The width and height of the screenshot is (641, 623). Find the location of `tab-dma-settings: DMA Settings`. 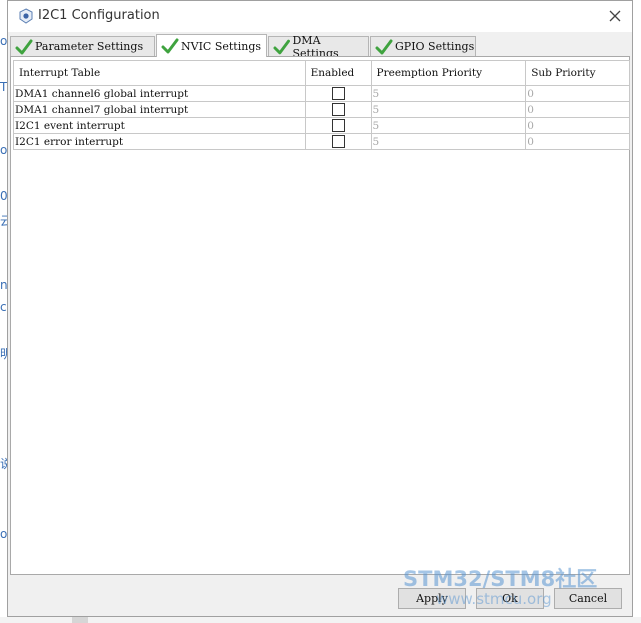

tab-dma-settings: DMA Settings is located at coordinates (318, 47).